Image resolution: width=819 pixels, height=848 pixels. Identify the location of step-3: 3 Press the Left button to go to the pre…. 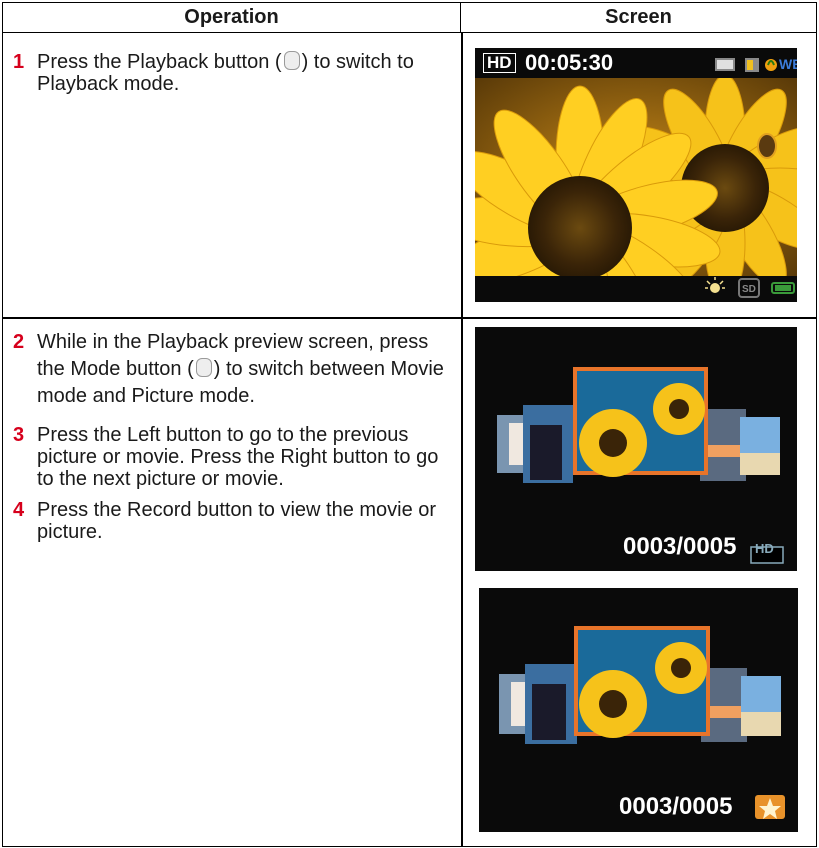
(233, 457).